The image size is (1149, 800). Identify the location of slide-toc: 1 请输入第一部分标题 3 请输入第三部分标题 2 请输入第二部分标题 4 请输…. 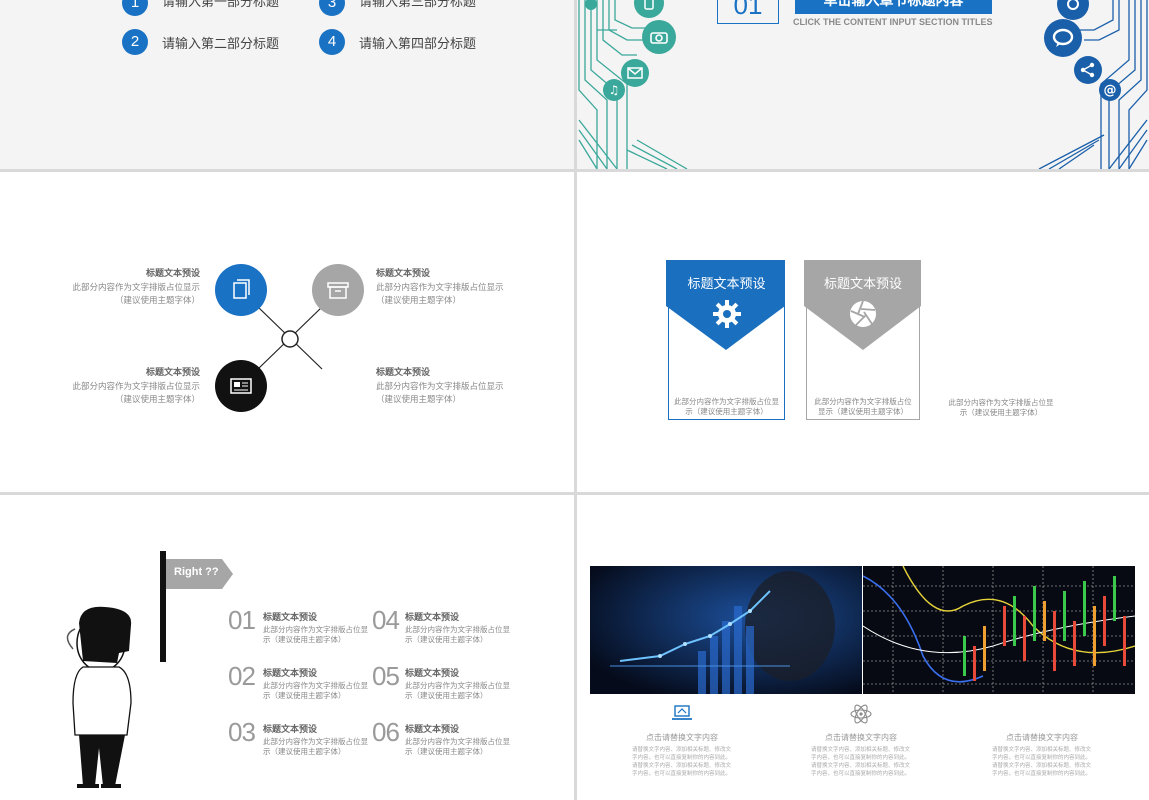
(287, 84).